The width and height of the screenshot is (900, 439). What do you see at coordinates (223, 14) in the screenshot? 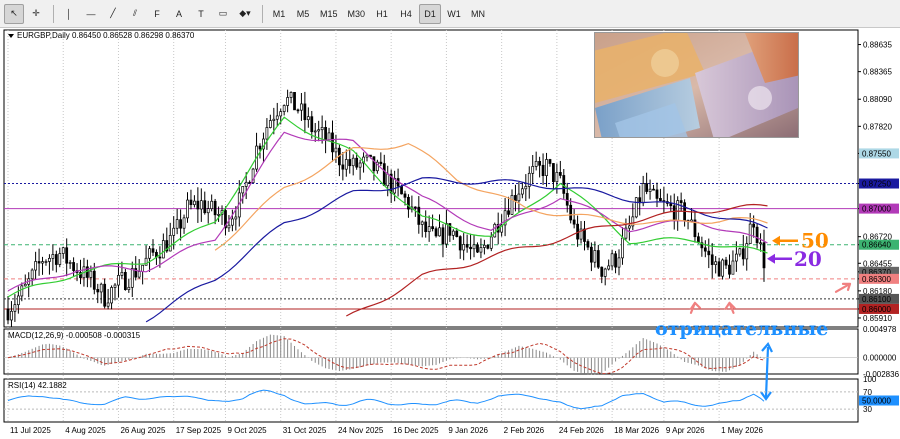
I see `rectangle-icon: ▭` at bounding box center [223, 14].